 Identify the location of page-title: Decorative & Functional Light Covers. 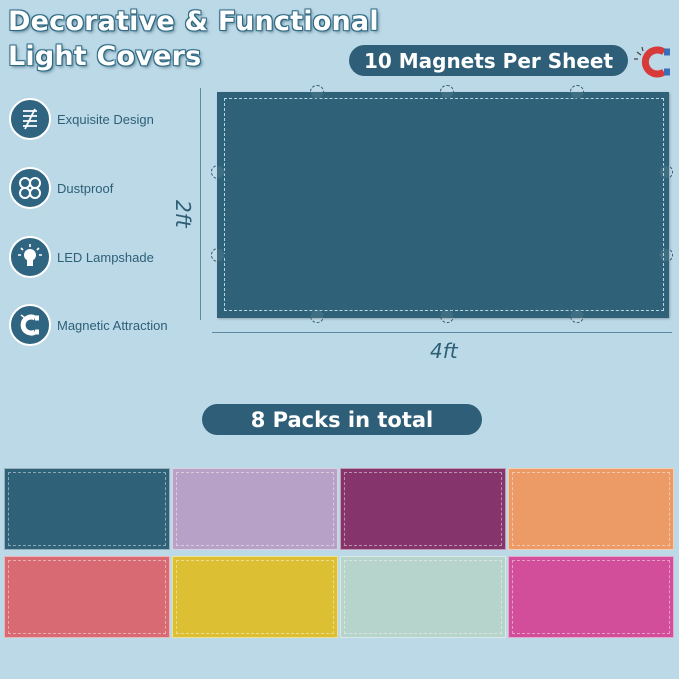
(193, 39).